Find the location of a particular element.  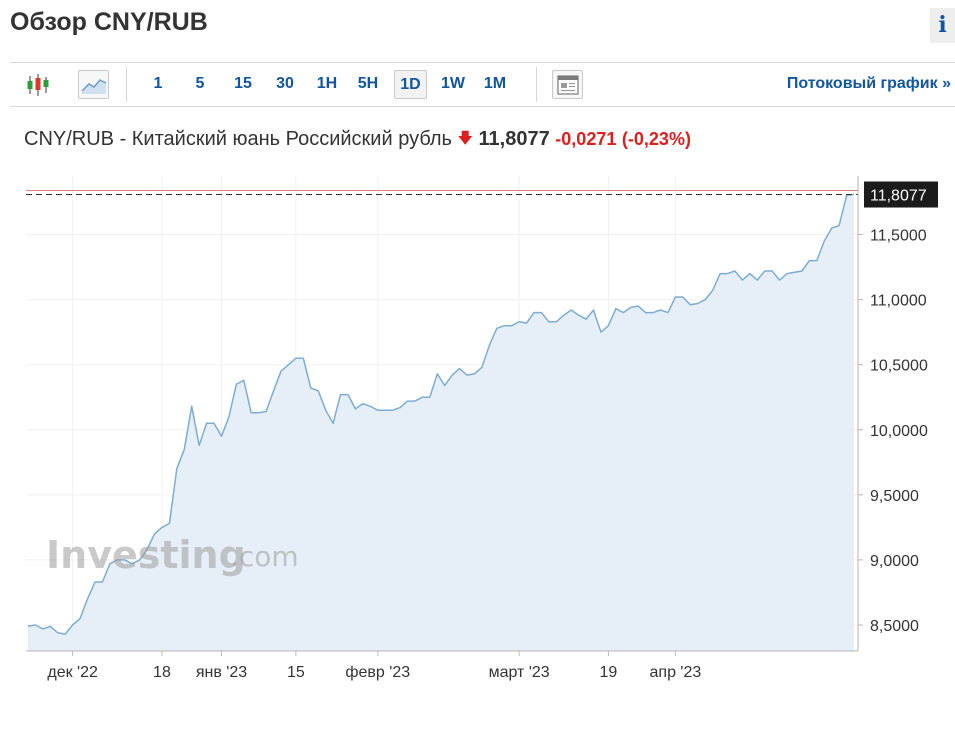

price-change: -0,0271 is located at coordinates (586, 139).